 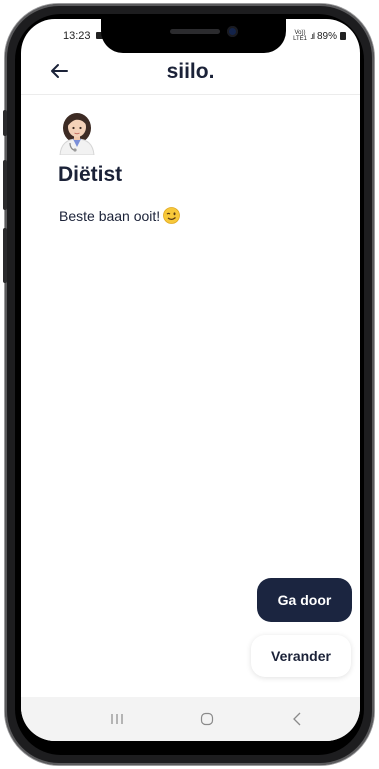 I want to click on network-indicator: Vo)) LTE1, so click(x=300, y=36).